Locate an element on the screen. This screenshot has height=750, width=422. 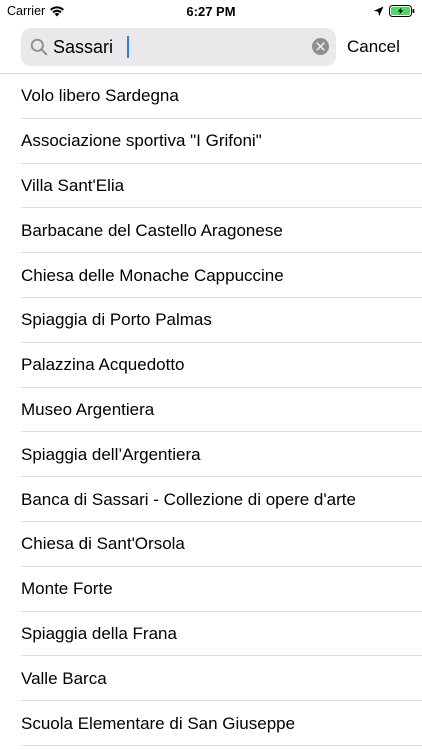
list-item: Monte Forte is located at coordinates (211, 589).